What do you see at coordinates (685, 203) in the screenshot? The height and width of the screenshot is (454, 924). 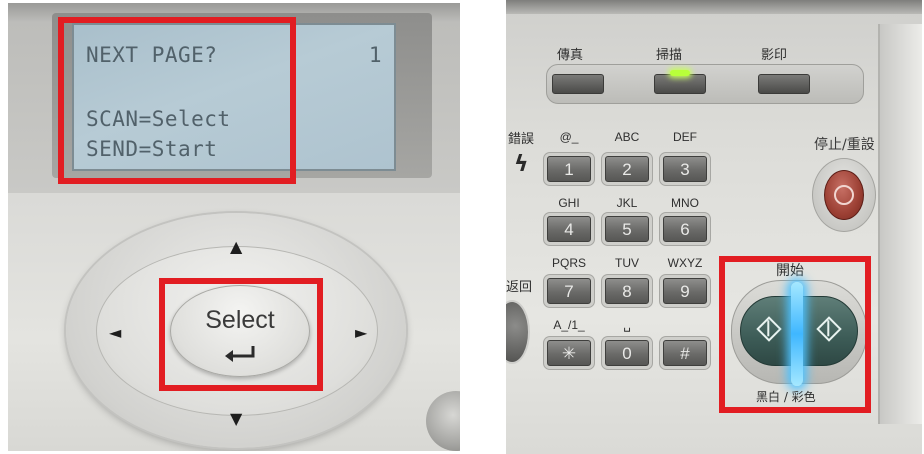 I see `key-letters-6: MNO` at bounding box center [685, 203].